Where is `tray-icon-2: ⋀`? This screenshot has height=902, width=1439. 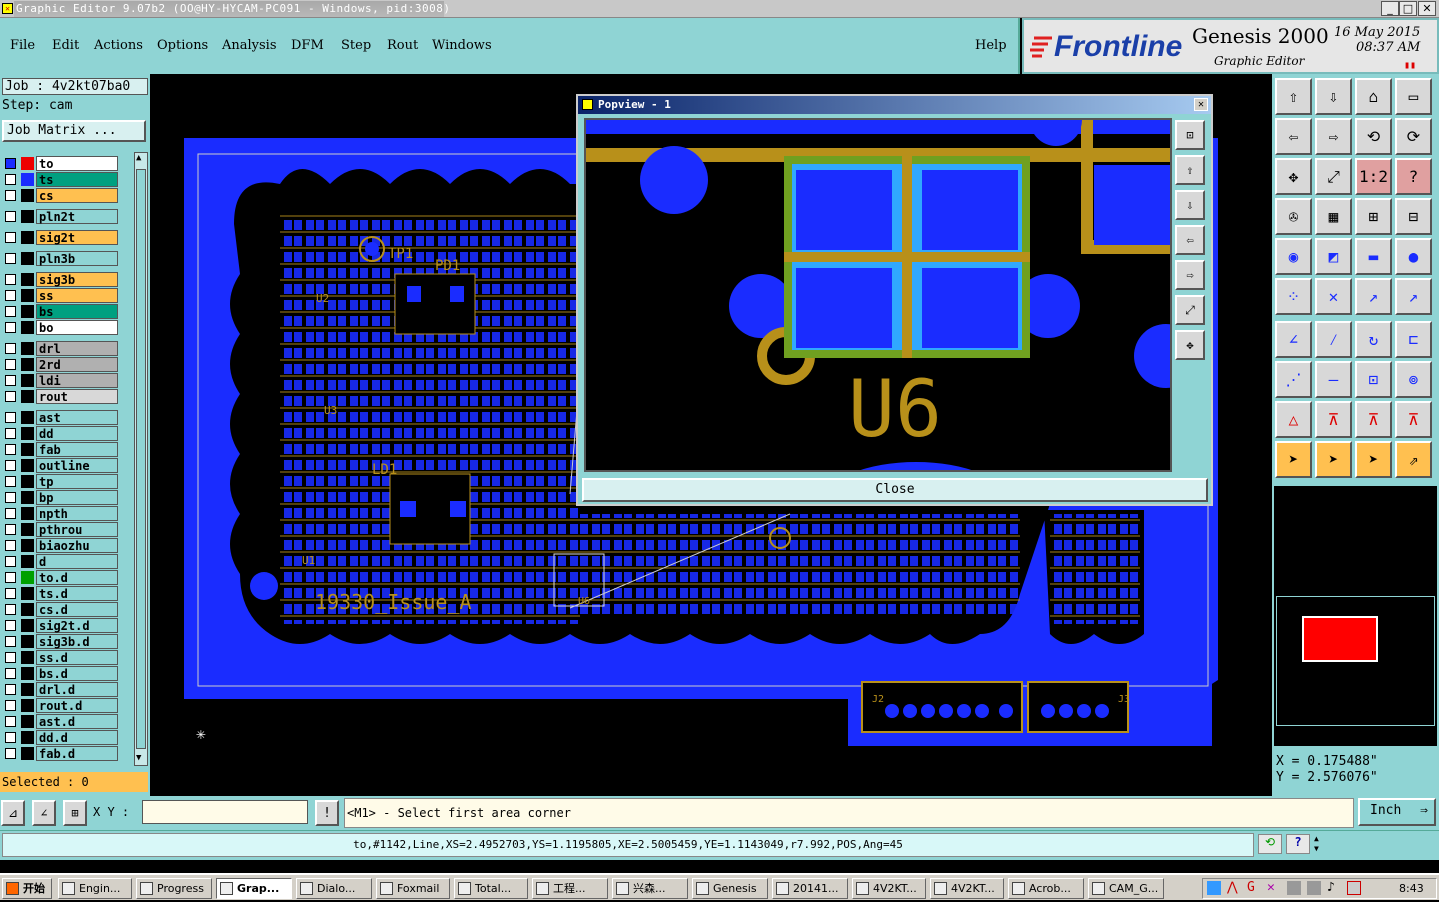
tray-icon-2: ⋀ is located at coordinates (1232, 887).